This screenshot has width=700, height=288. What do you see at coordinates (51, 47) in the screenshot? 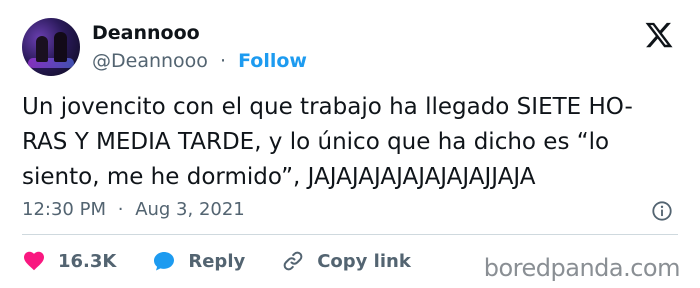
I see `avatar` at bounding box center [51, 47].